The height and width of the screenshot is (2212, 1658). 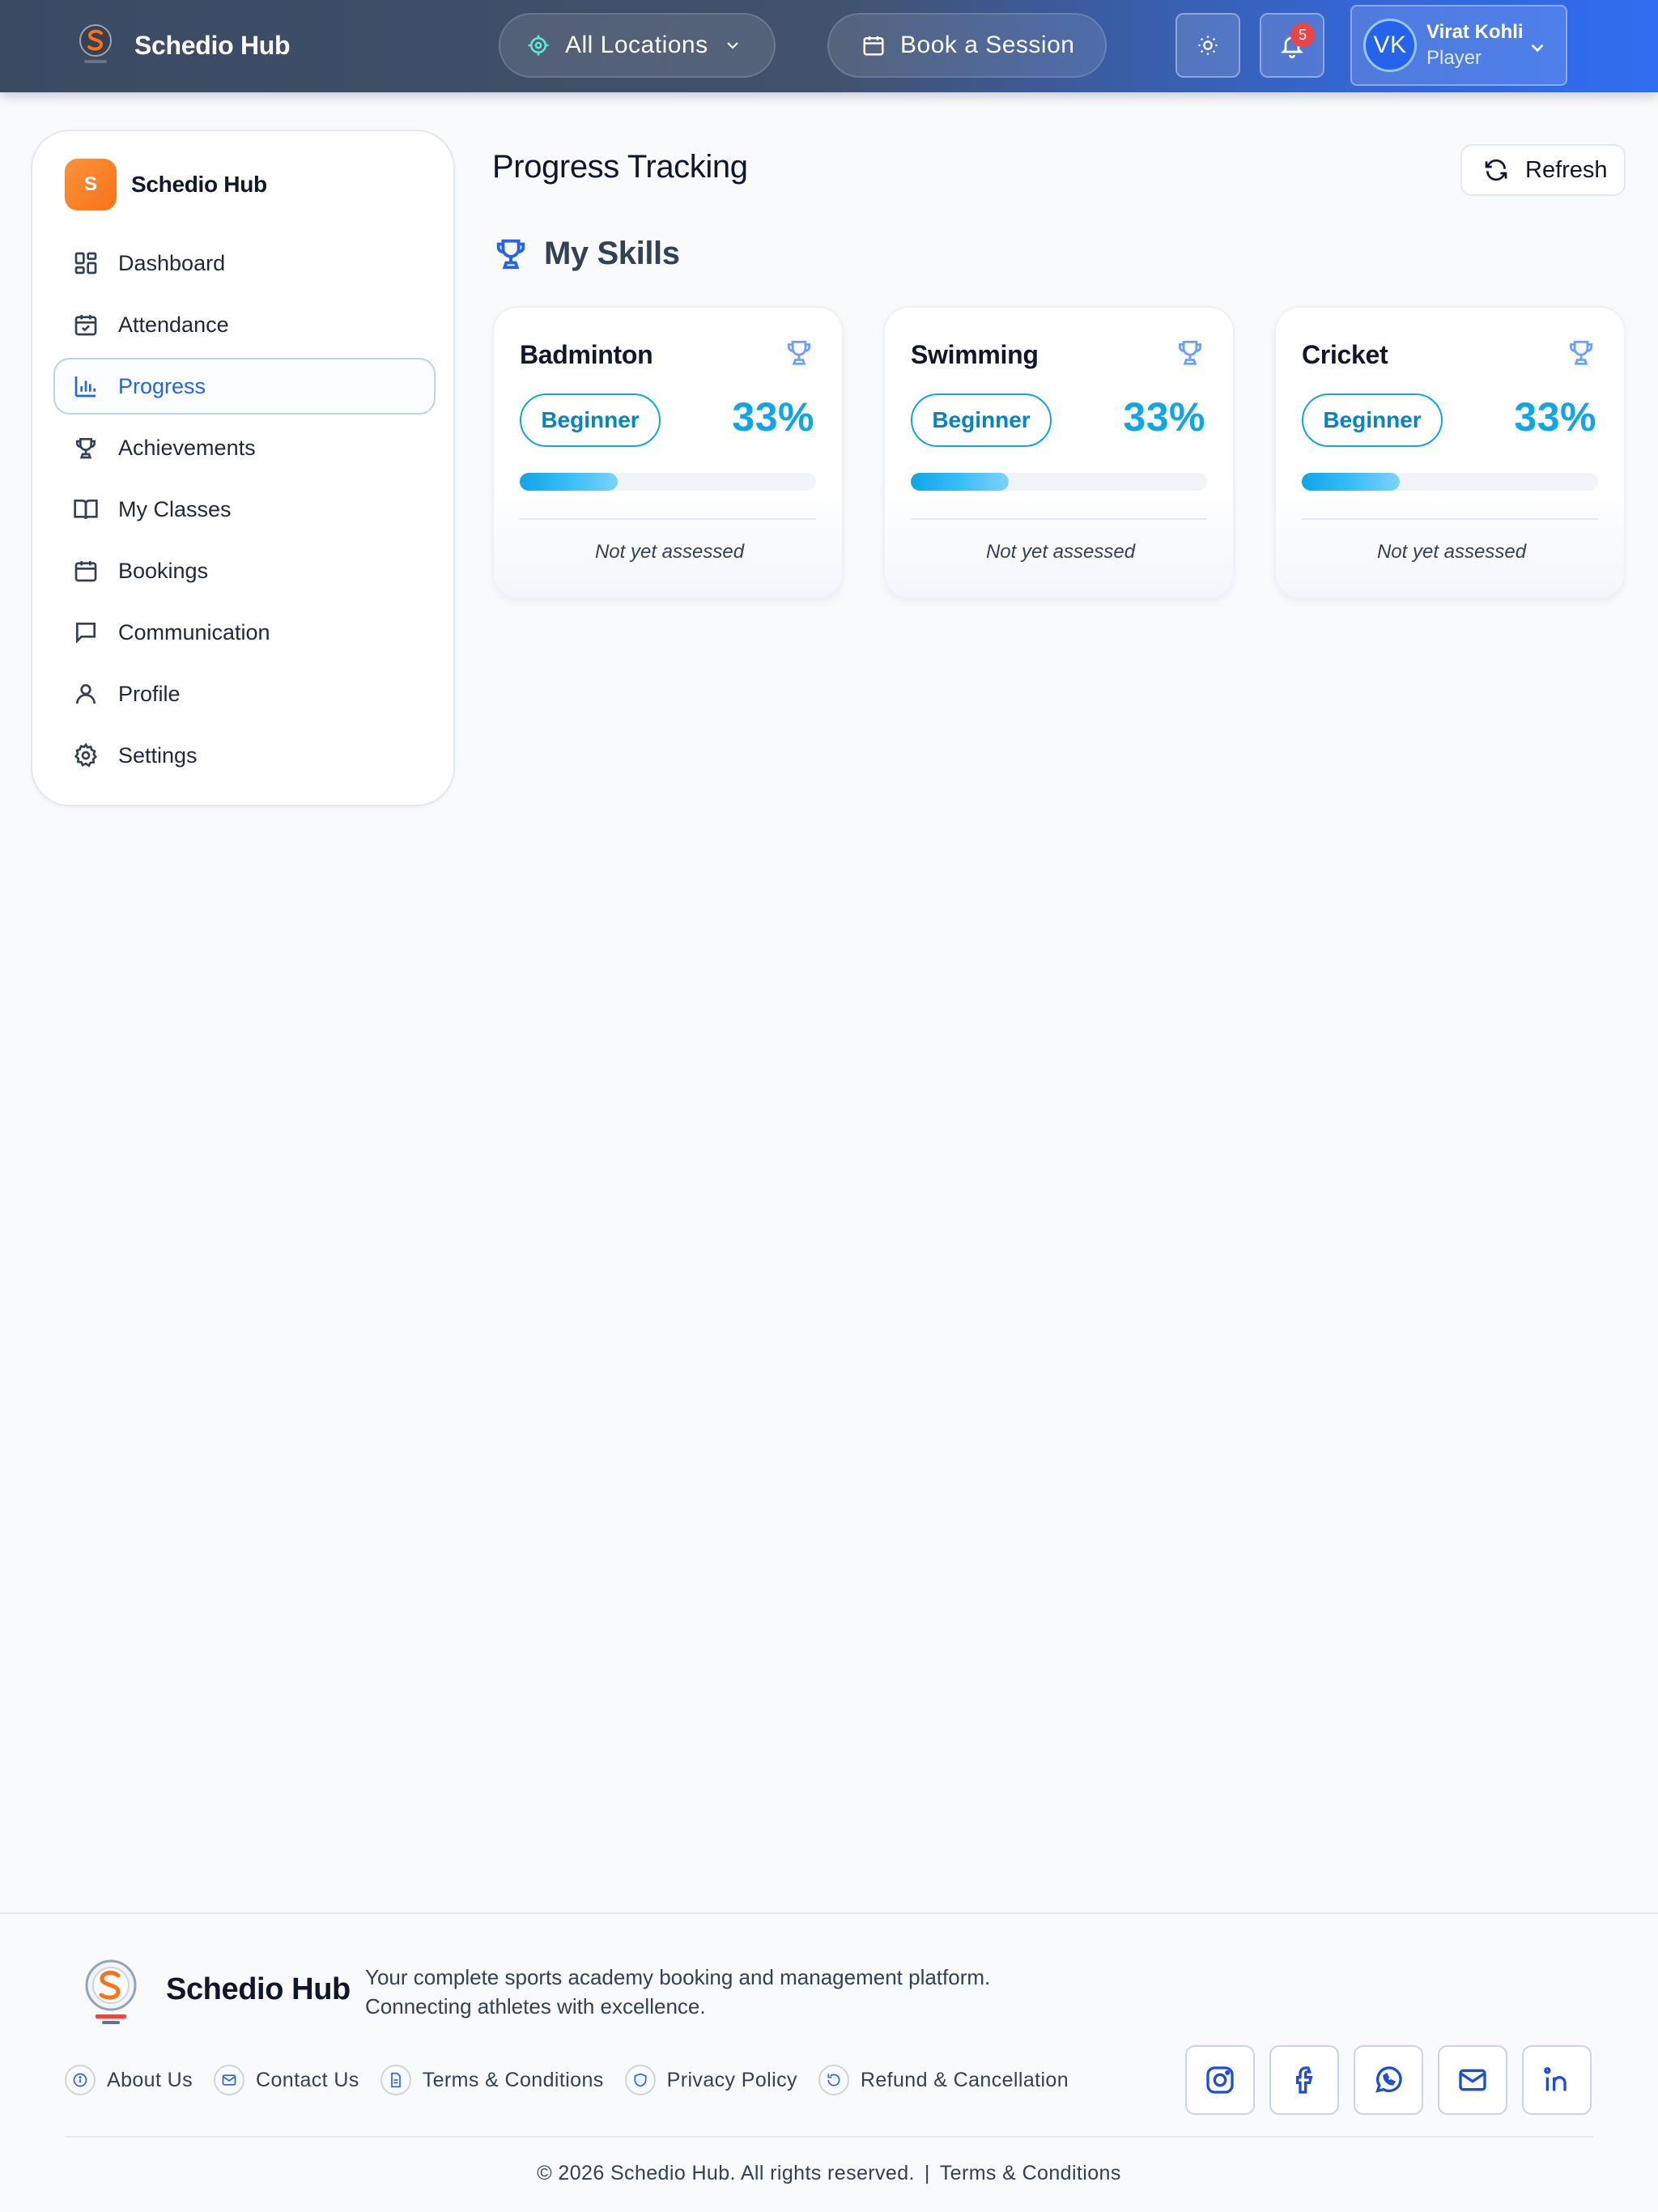 I want to click on calendar-icon, so click(x=873, y=46).